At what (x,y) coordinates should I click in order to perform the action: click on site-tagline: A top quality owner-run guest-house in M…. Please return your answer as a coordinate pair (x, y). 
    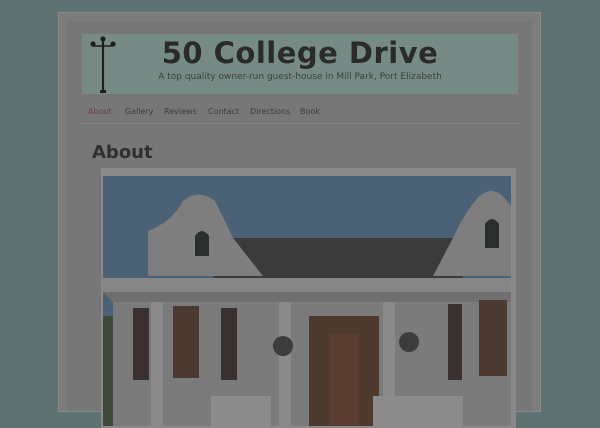
    Looking at the image, I should click on (300, 77).